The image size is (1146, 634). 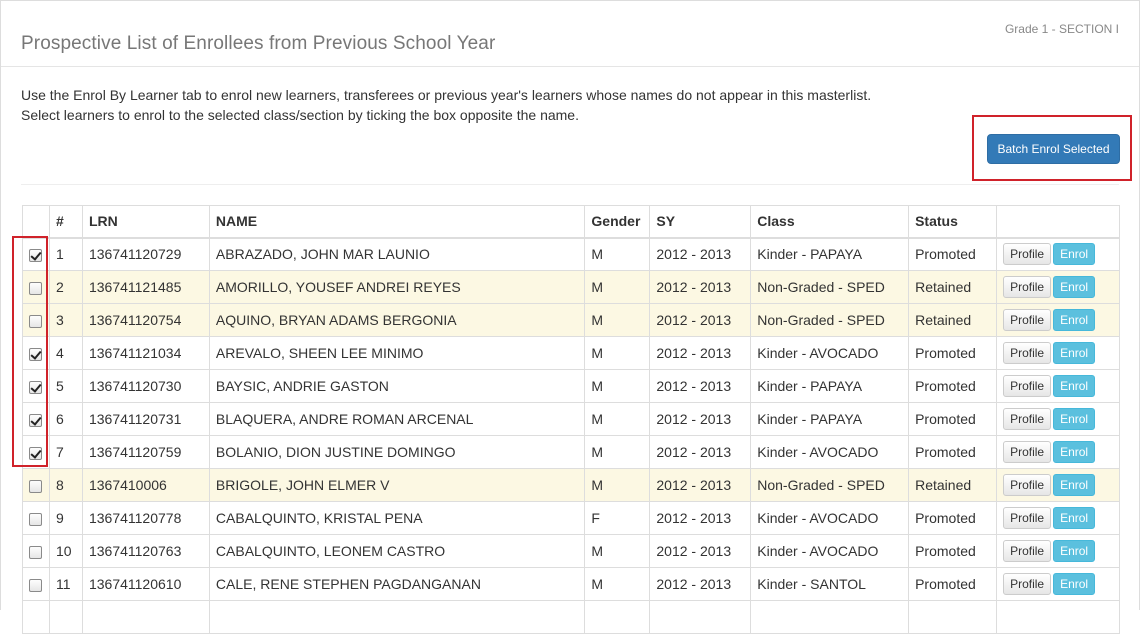 What do you see at coordinates (145, 222) in the screenshot?
I see `column-header-lrn: LRN` at bounding box center [145, 222].